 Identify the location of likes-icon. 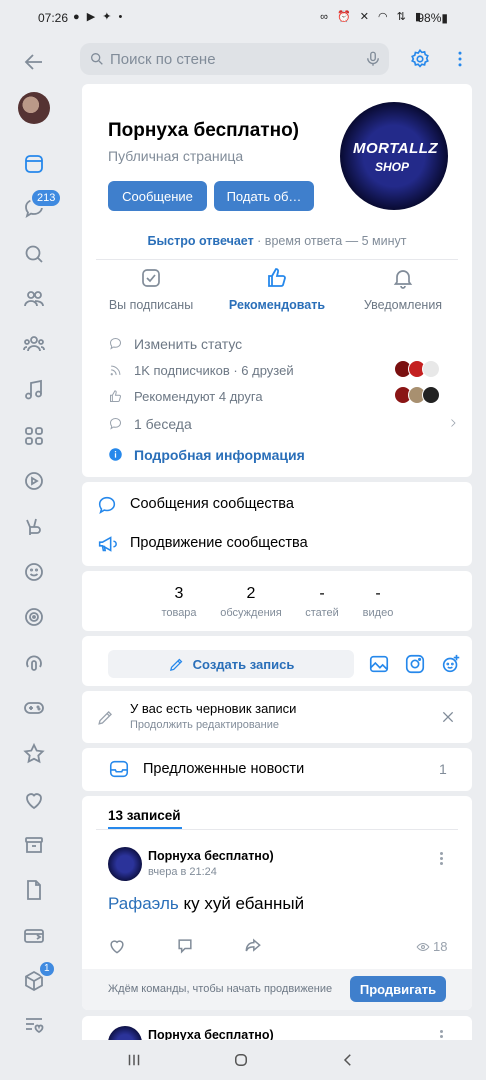
(34, 800).